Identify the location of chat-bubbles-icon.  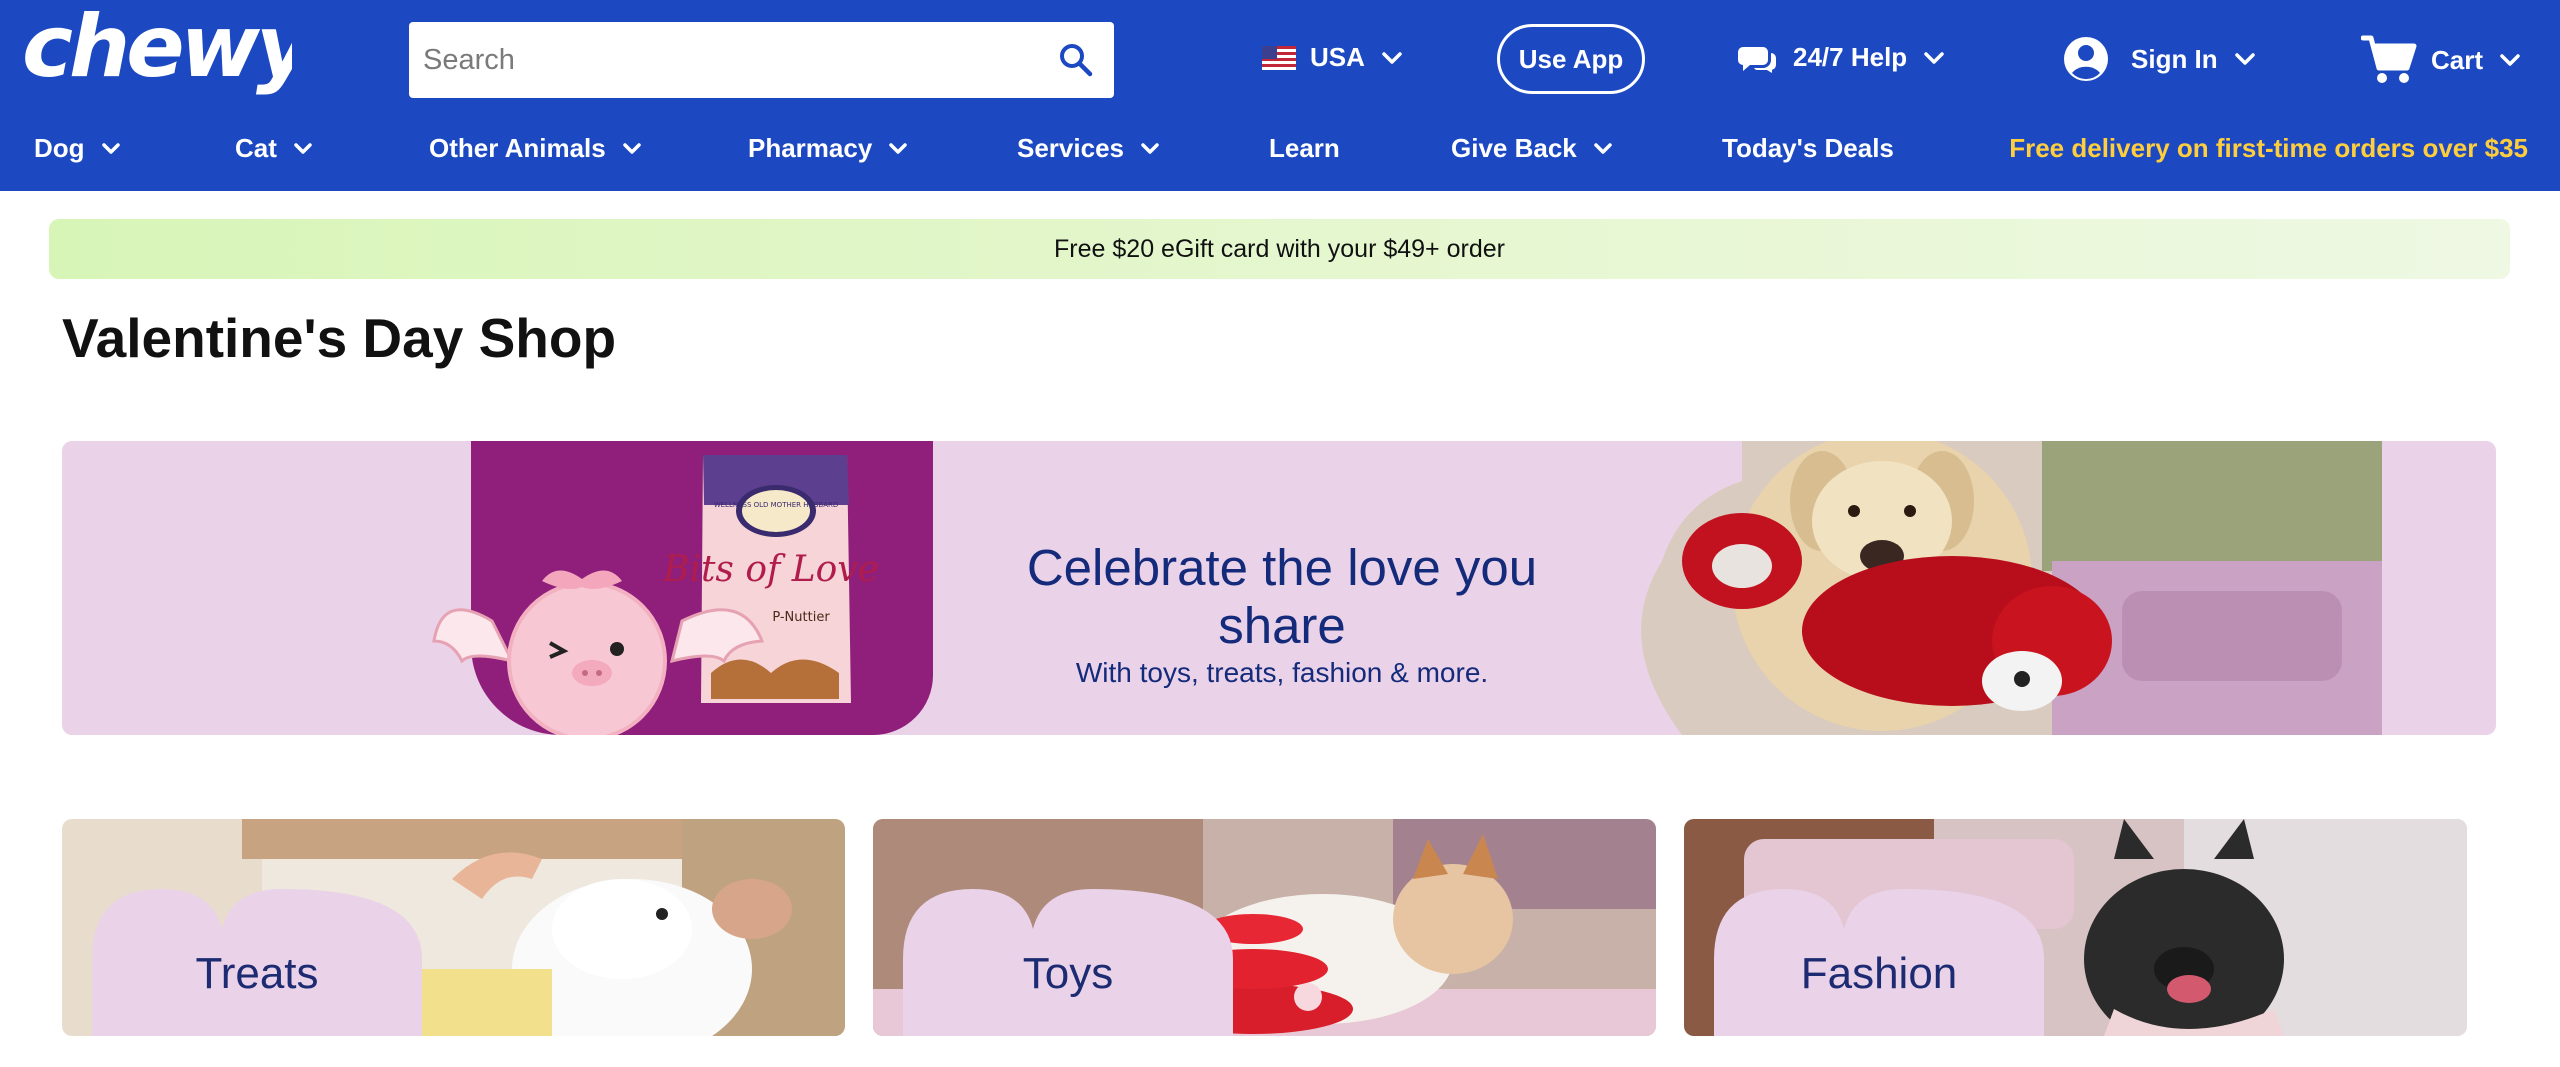
(1757, 59).